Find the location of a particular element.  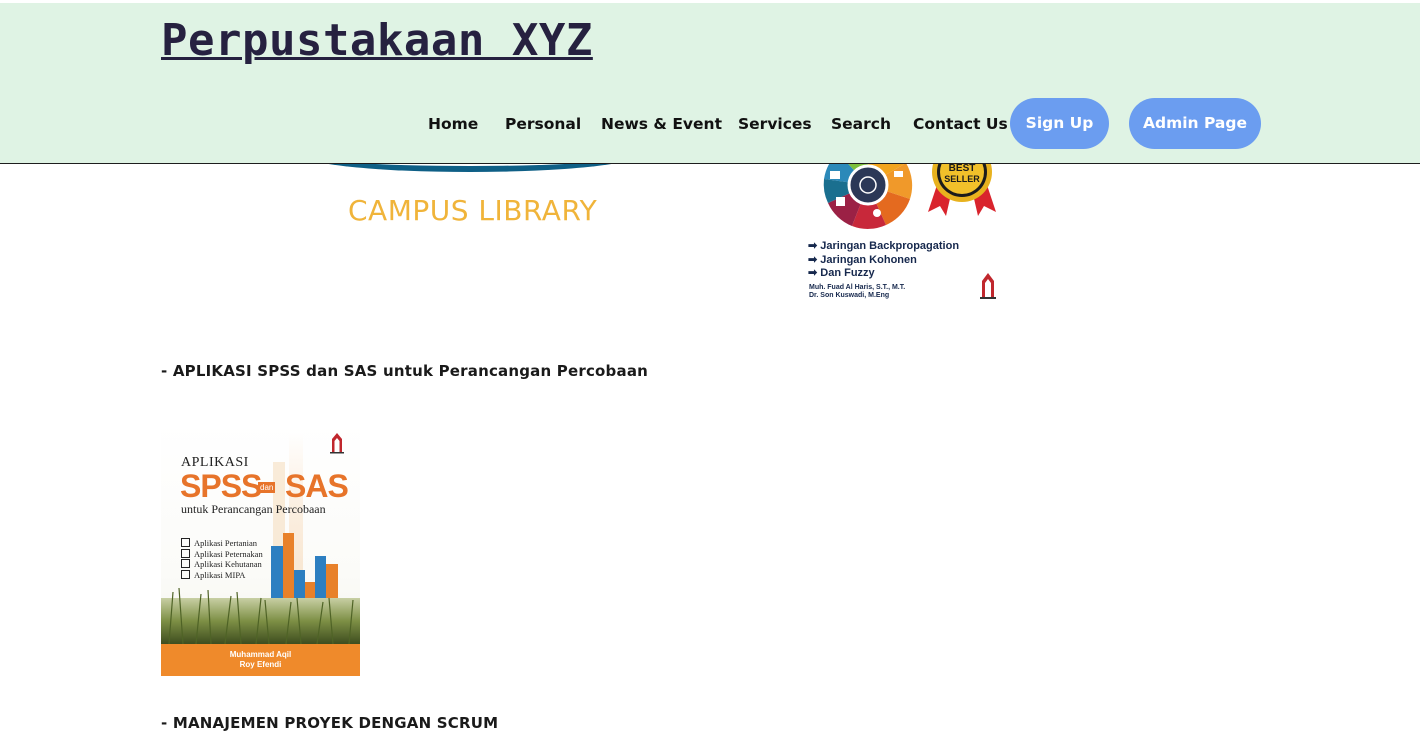

cover-brand-left: SPSS is located at coordinates (221, 486).